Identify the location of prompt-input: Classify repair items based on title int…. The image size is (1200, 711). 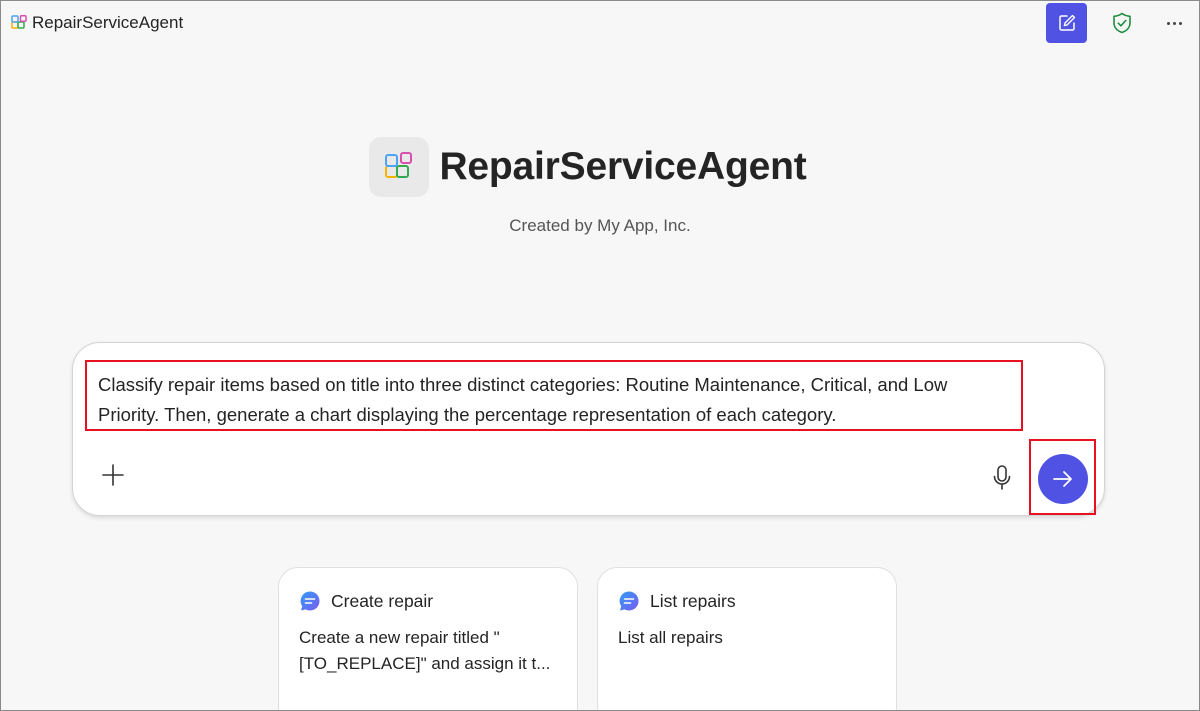
(554, 395).